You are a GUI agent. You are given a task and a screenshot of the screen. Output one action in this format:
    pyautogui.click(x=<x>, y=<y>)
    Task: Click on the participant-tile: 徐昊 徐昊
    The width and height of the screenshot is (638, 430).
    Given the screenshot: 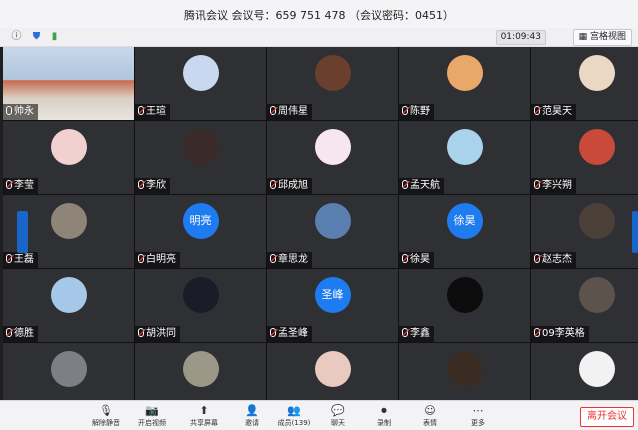 What is the action you would take?
    pyautogui.click(x=464, y=231)
    